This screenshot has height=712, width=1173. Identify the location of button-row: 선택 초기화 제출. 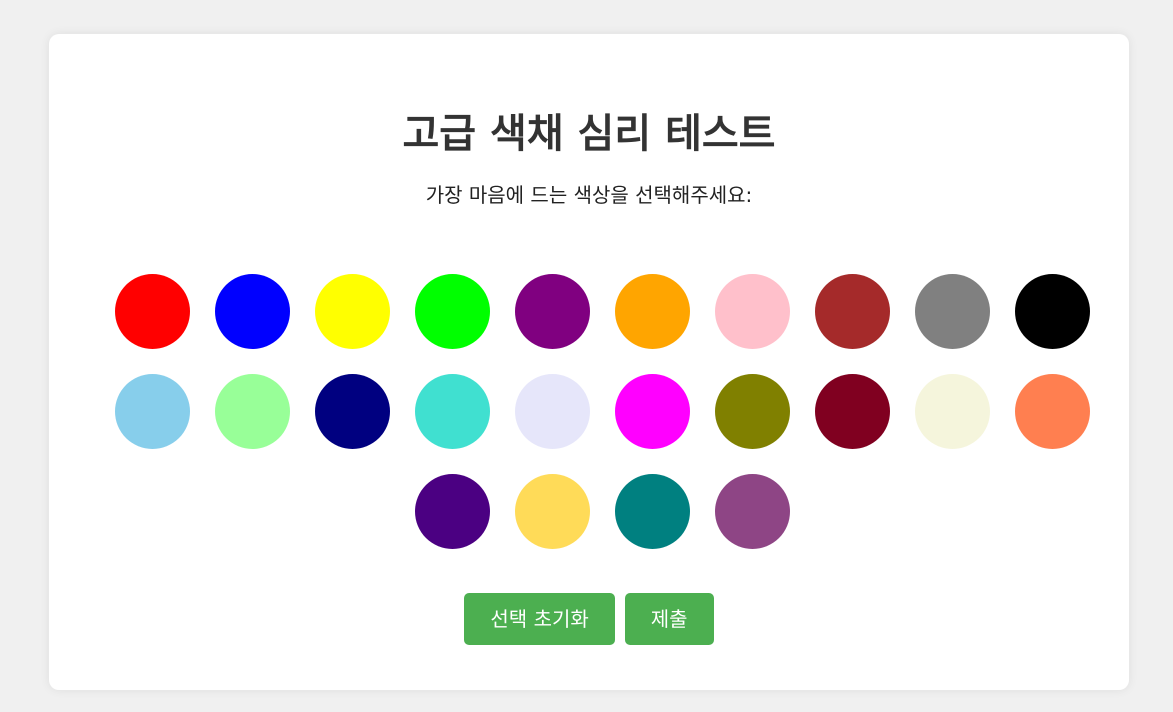
(589, 619).